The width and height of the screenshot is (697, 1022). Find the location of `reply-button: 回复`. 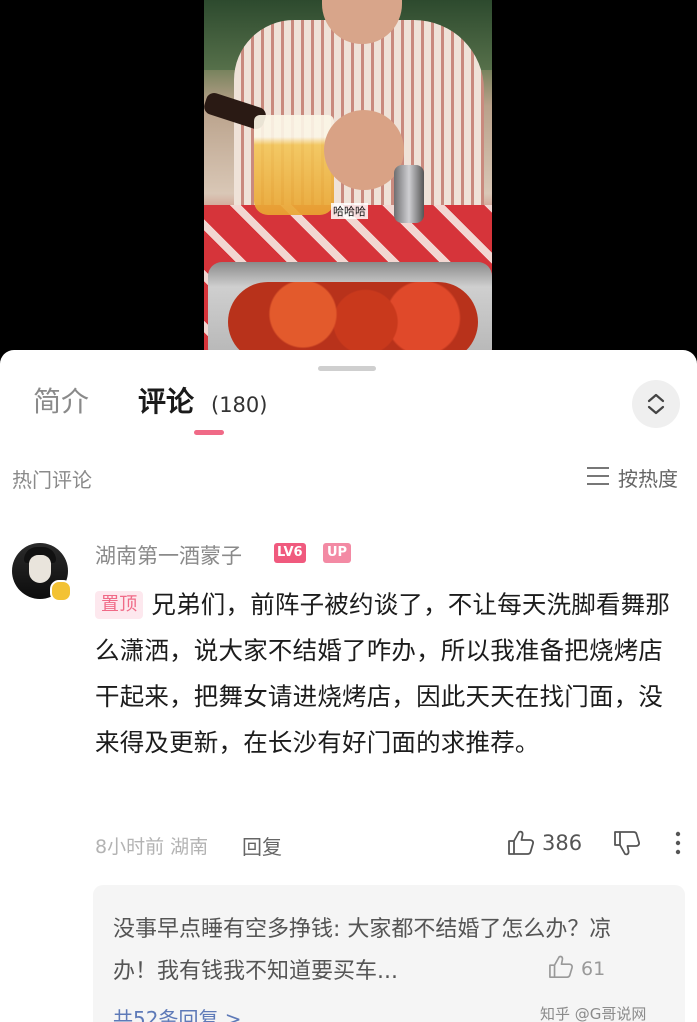

reply-button: 回复 is located at coordinates (262, 845).